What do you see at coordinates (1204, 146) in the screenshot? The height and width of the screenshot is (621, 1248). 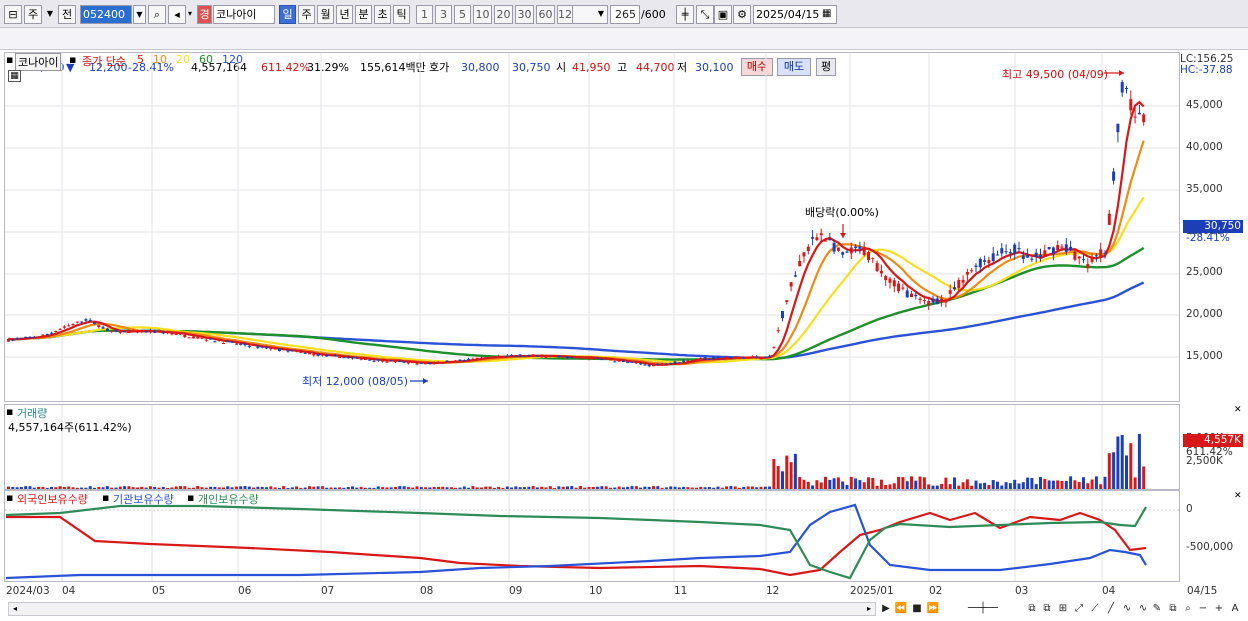 I see `price-tick-label: 40,000` at bounding box center [1204, 146].